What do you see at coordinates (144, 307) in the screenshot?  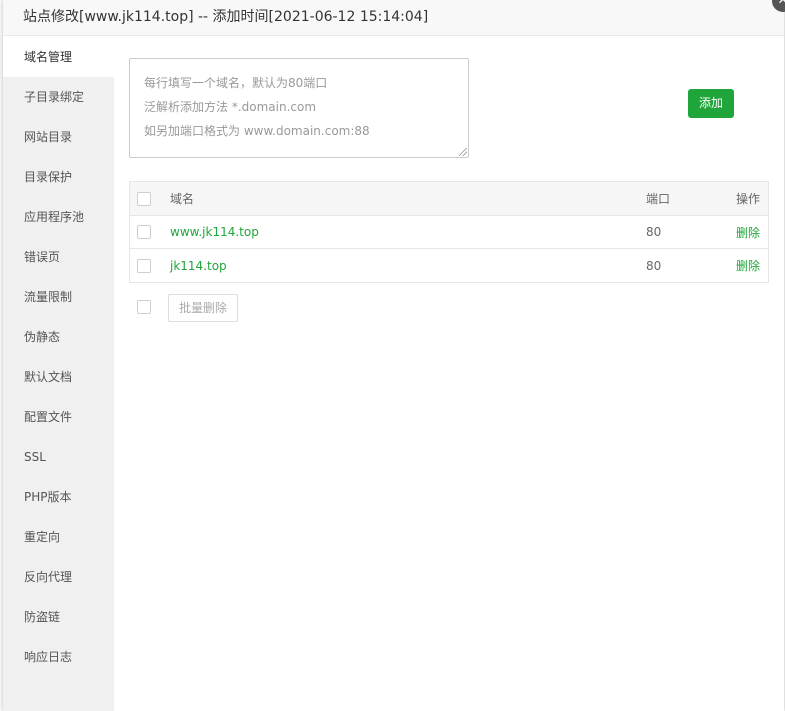 I see `batch-select-checkbox` at bounding box center [144, 307].